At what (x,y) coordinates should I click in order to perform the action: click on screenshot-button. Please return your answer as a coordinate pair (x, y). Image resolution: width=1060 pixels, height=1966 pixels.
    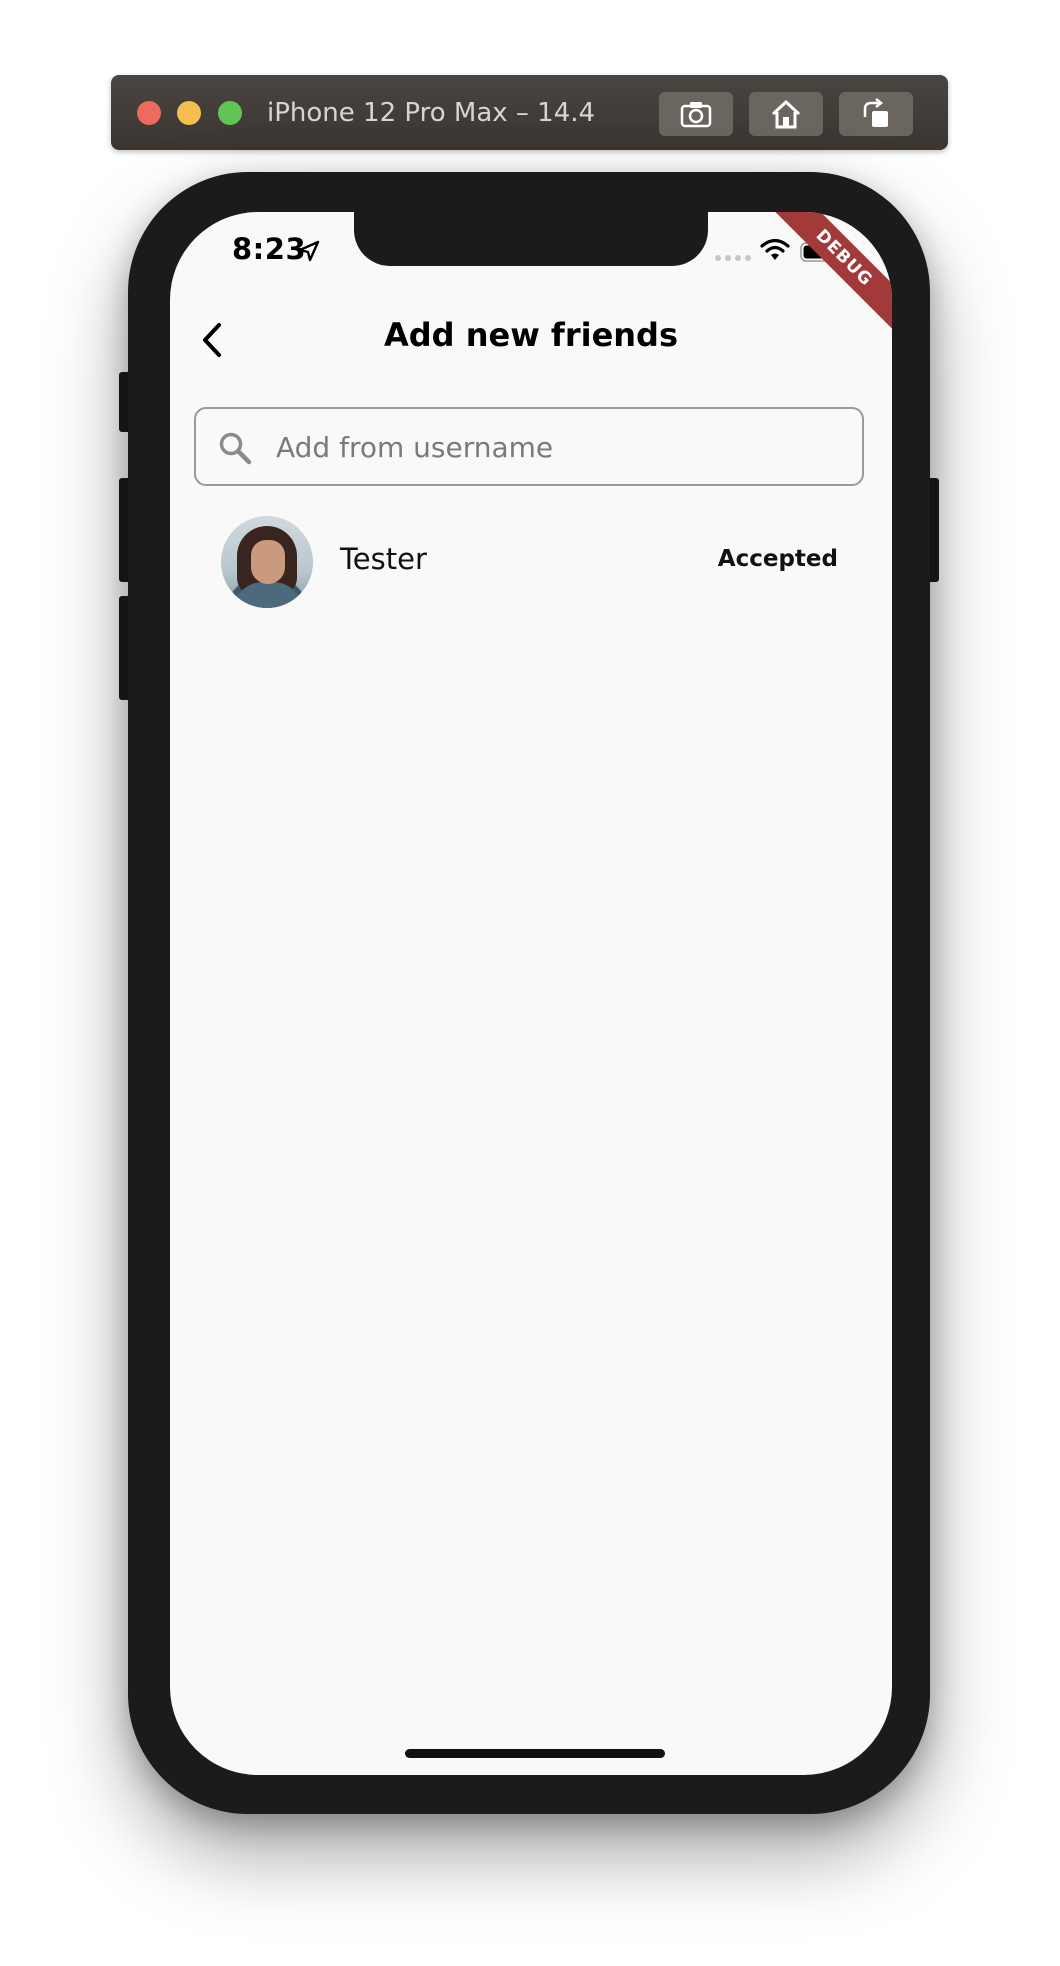
    Looking at the image, I should click on (696, 114).